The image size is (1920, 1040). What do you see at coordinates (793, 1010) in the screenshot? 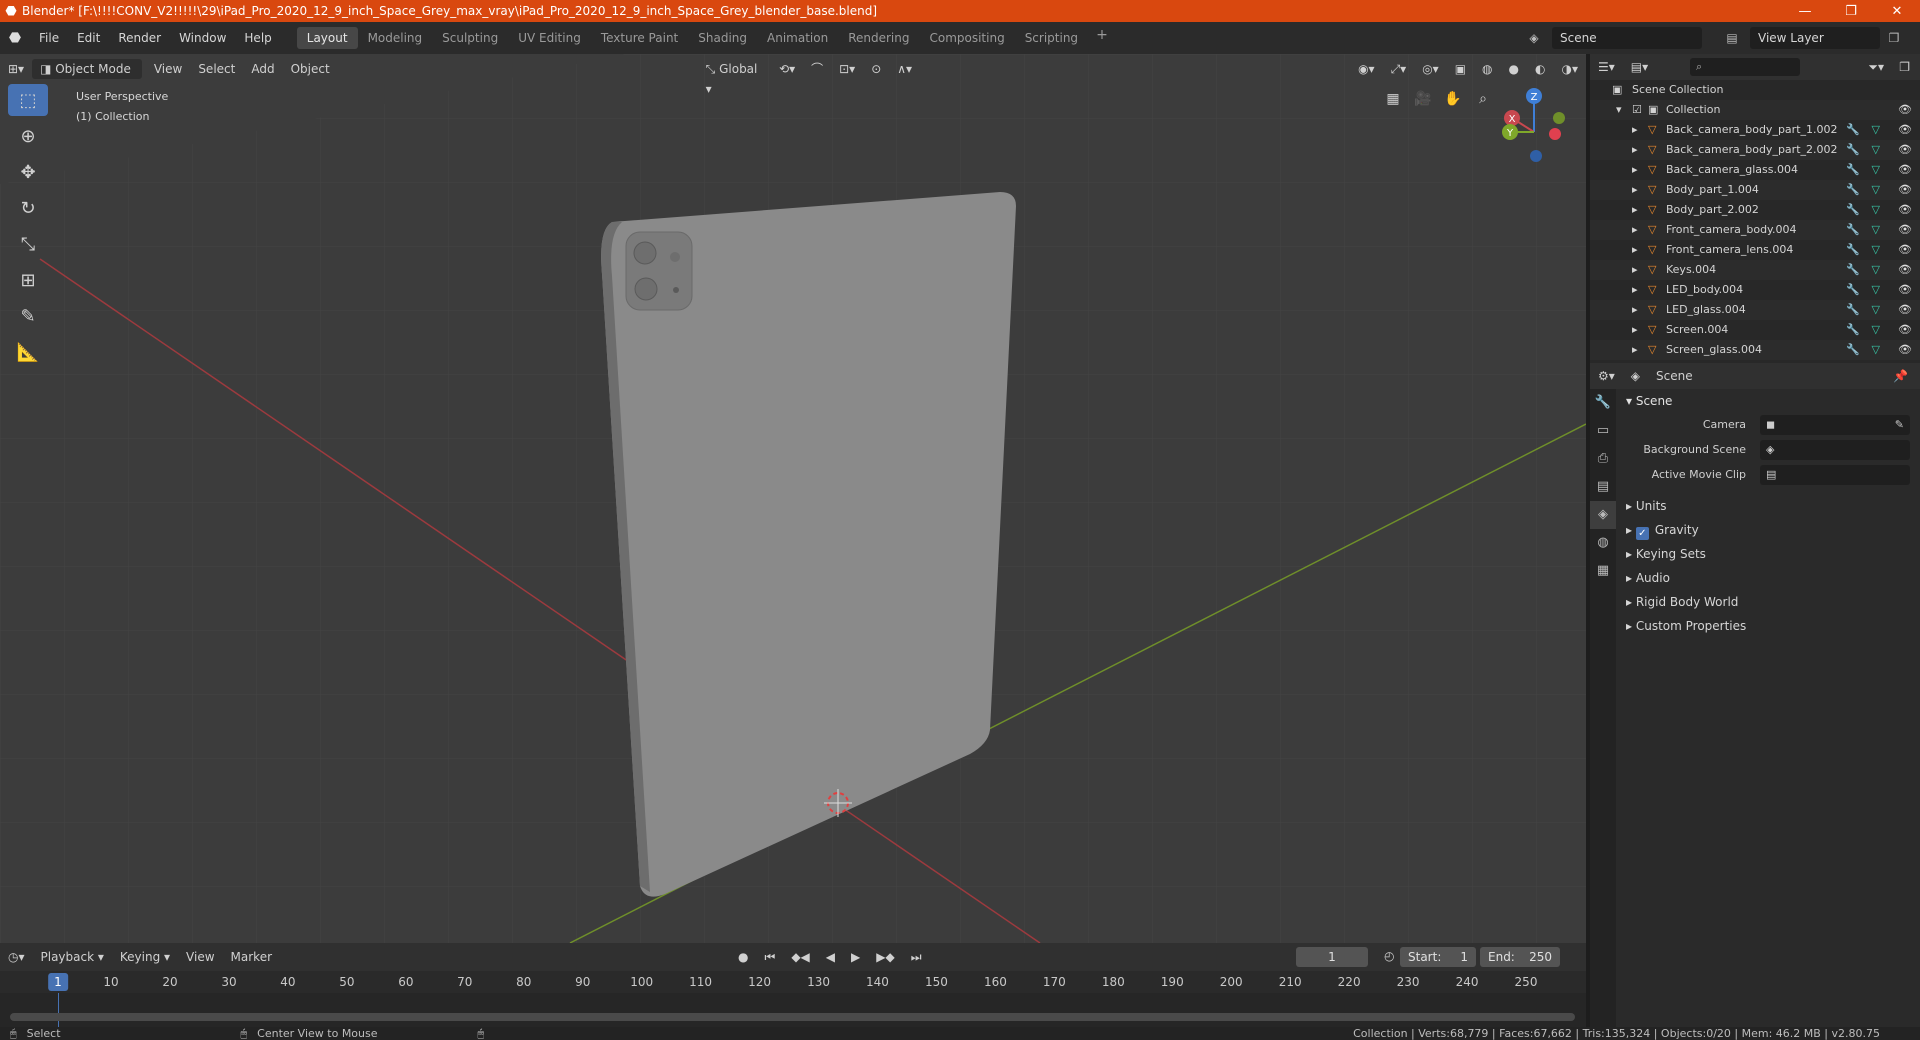
I see `timeline-track` at bounding box center [793, 1010].